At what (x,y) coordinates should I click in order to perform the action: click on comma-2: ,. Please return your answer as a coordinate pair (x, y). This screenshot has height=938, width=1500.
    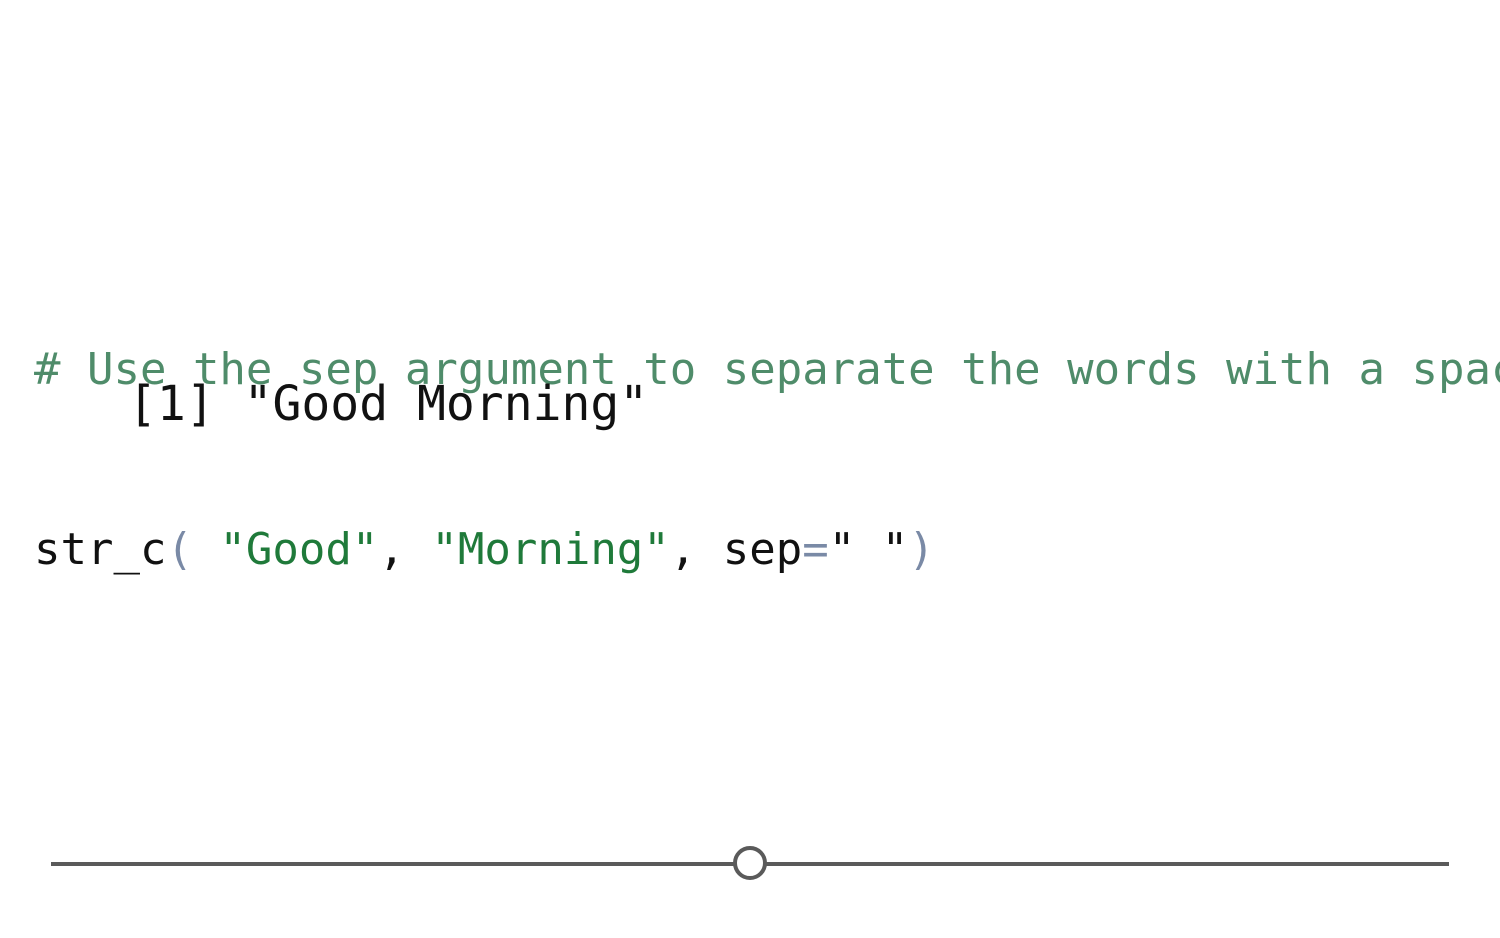
    Looking at the image, I should click on (696, 549).